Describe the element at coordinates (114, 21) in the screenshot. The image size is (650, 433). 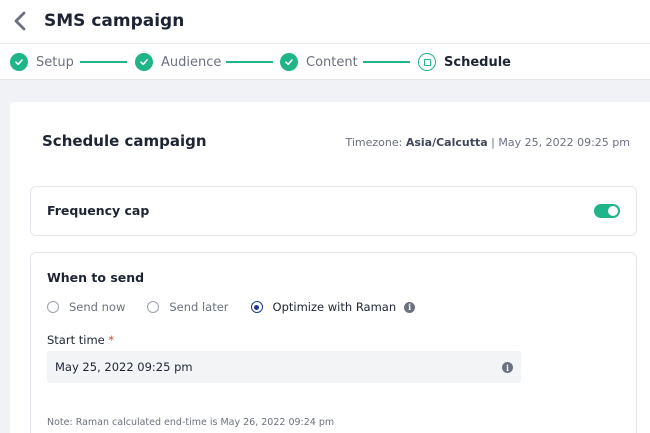
I see `page-title: SMS campaign` at that location.